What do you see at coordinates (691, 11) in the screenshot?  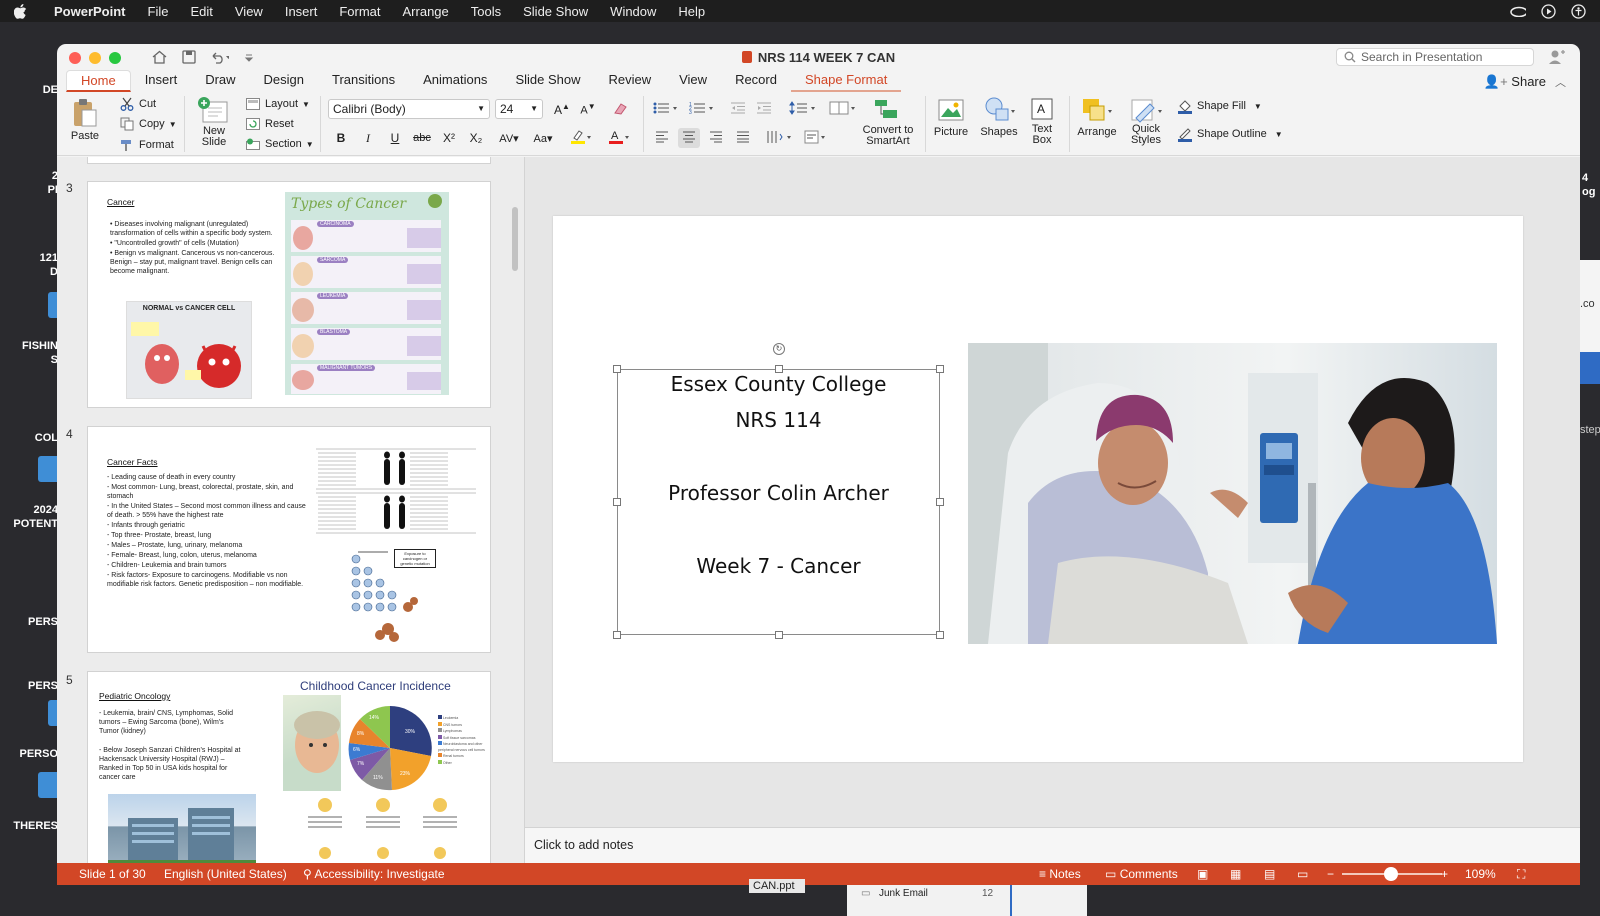 I see `menu-help: Help` at bounding box center [691, 11].